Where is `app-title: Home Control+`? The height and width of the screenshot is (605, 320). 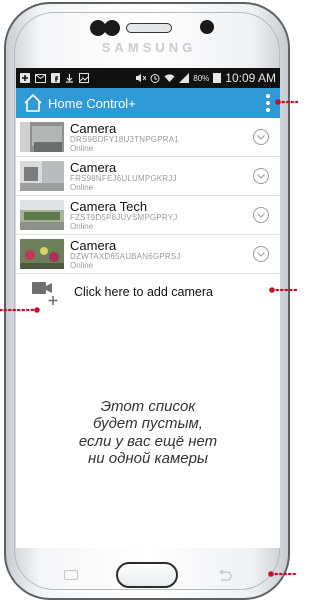 app-title: Home Control+ is located at coordinates (92, 103).